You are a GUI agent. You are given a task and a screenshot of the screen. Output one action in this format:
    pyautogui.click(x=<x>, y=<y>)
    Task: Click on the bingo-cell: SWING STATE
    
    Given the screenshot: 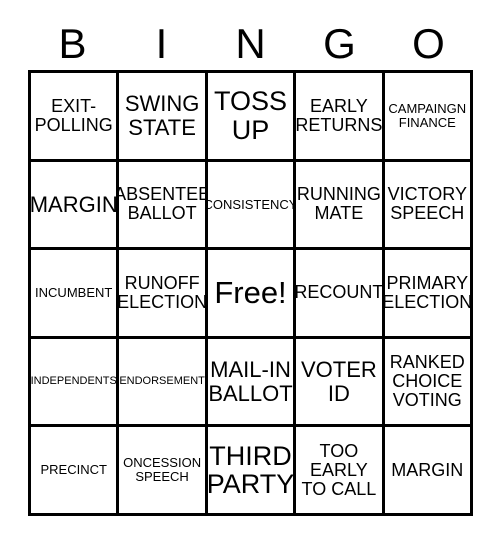 What is the action you would take?
    pyautogui.click(x=163, y=117)
    